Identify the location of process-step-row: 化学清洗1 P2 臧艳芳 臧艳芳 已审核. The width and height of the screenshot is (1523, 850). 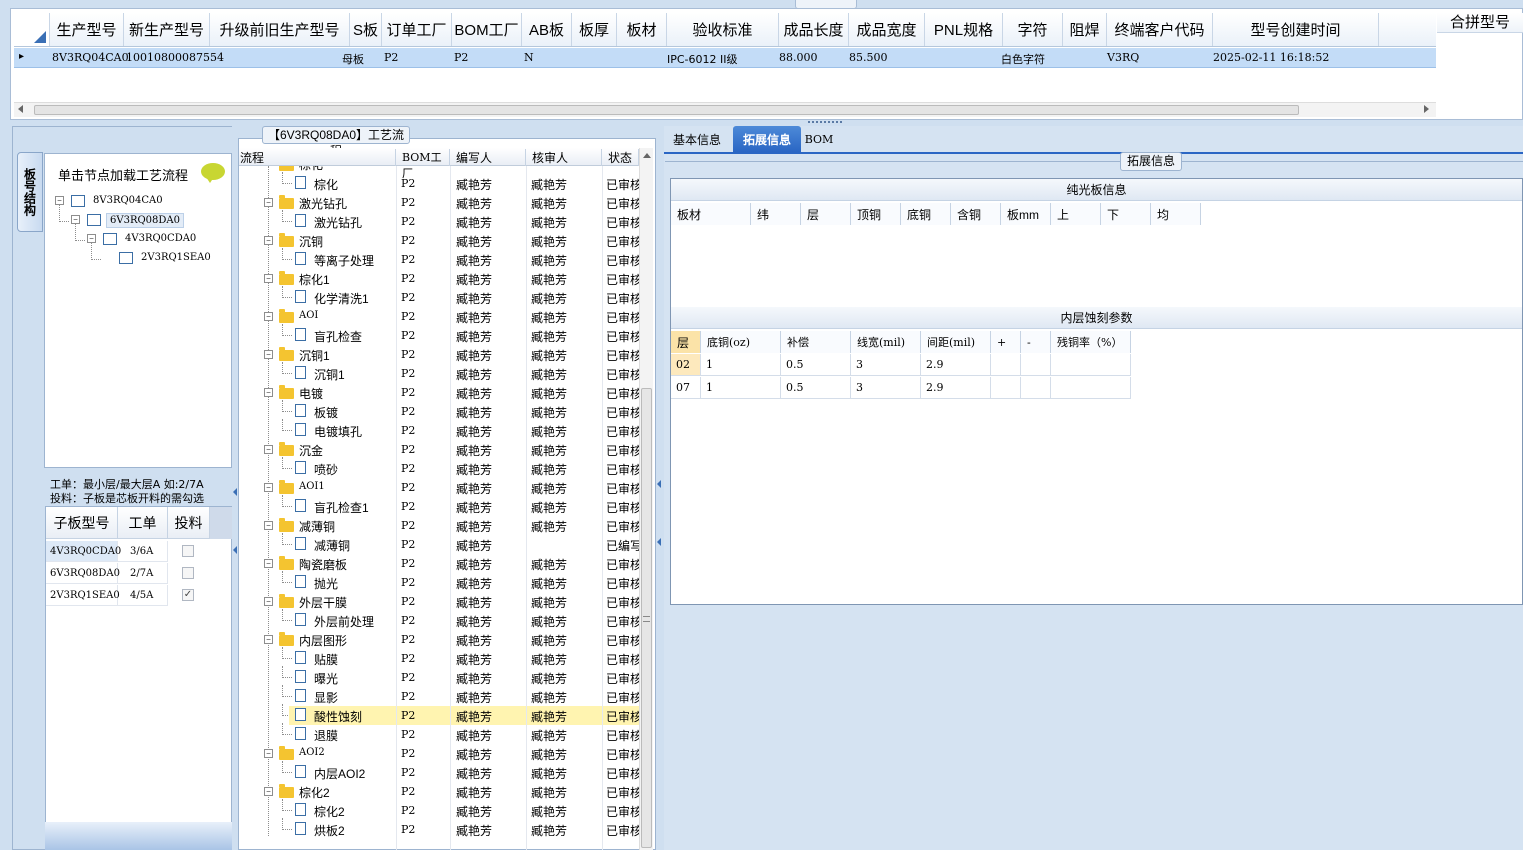
(439, 296).